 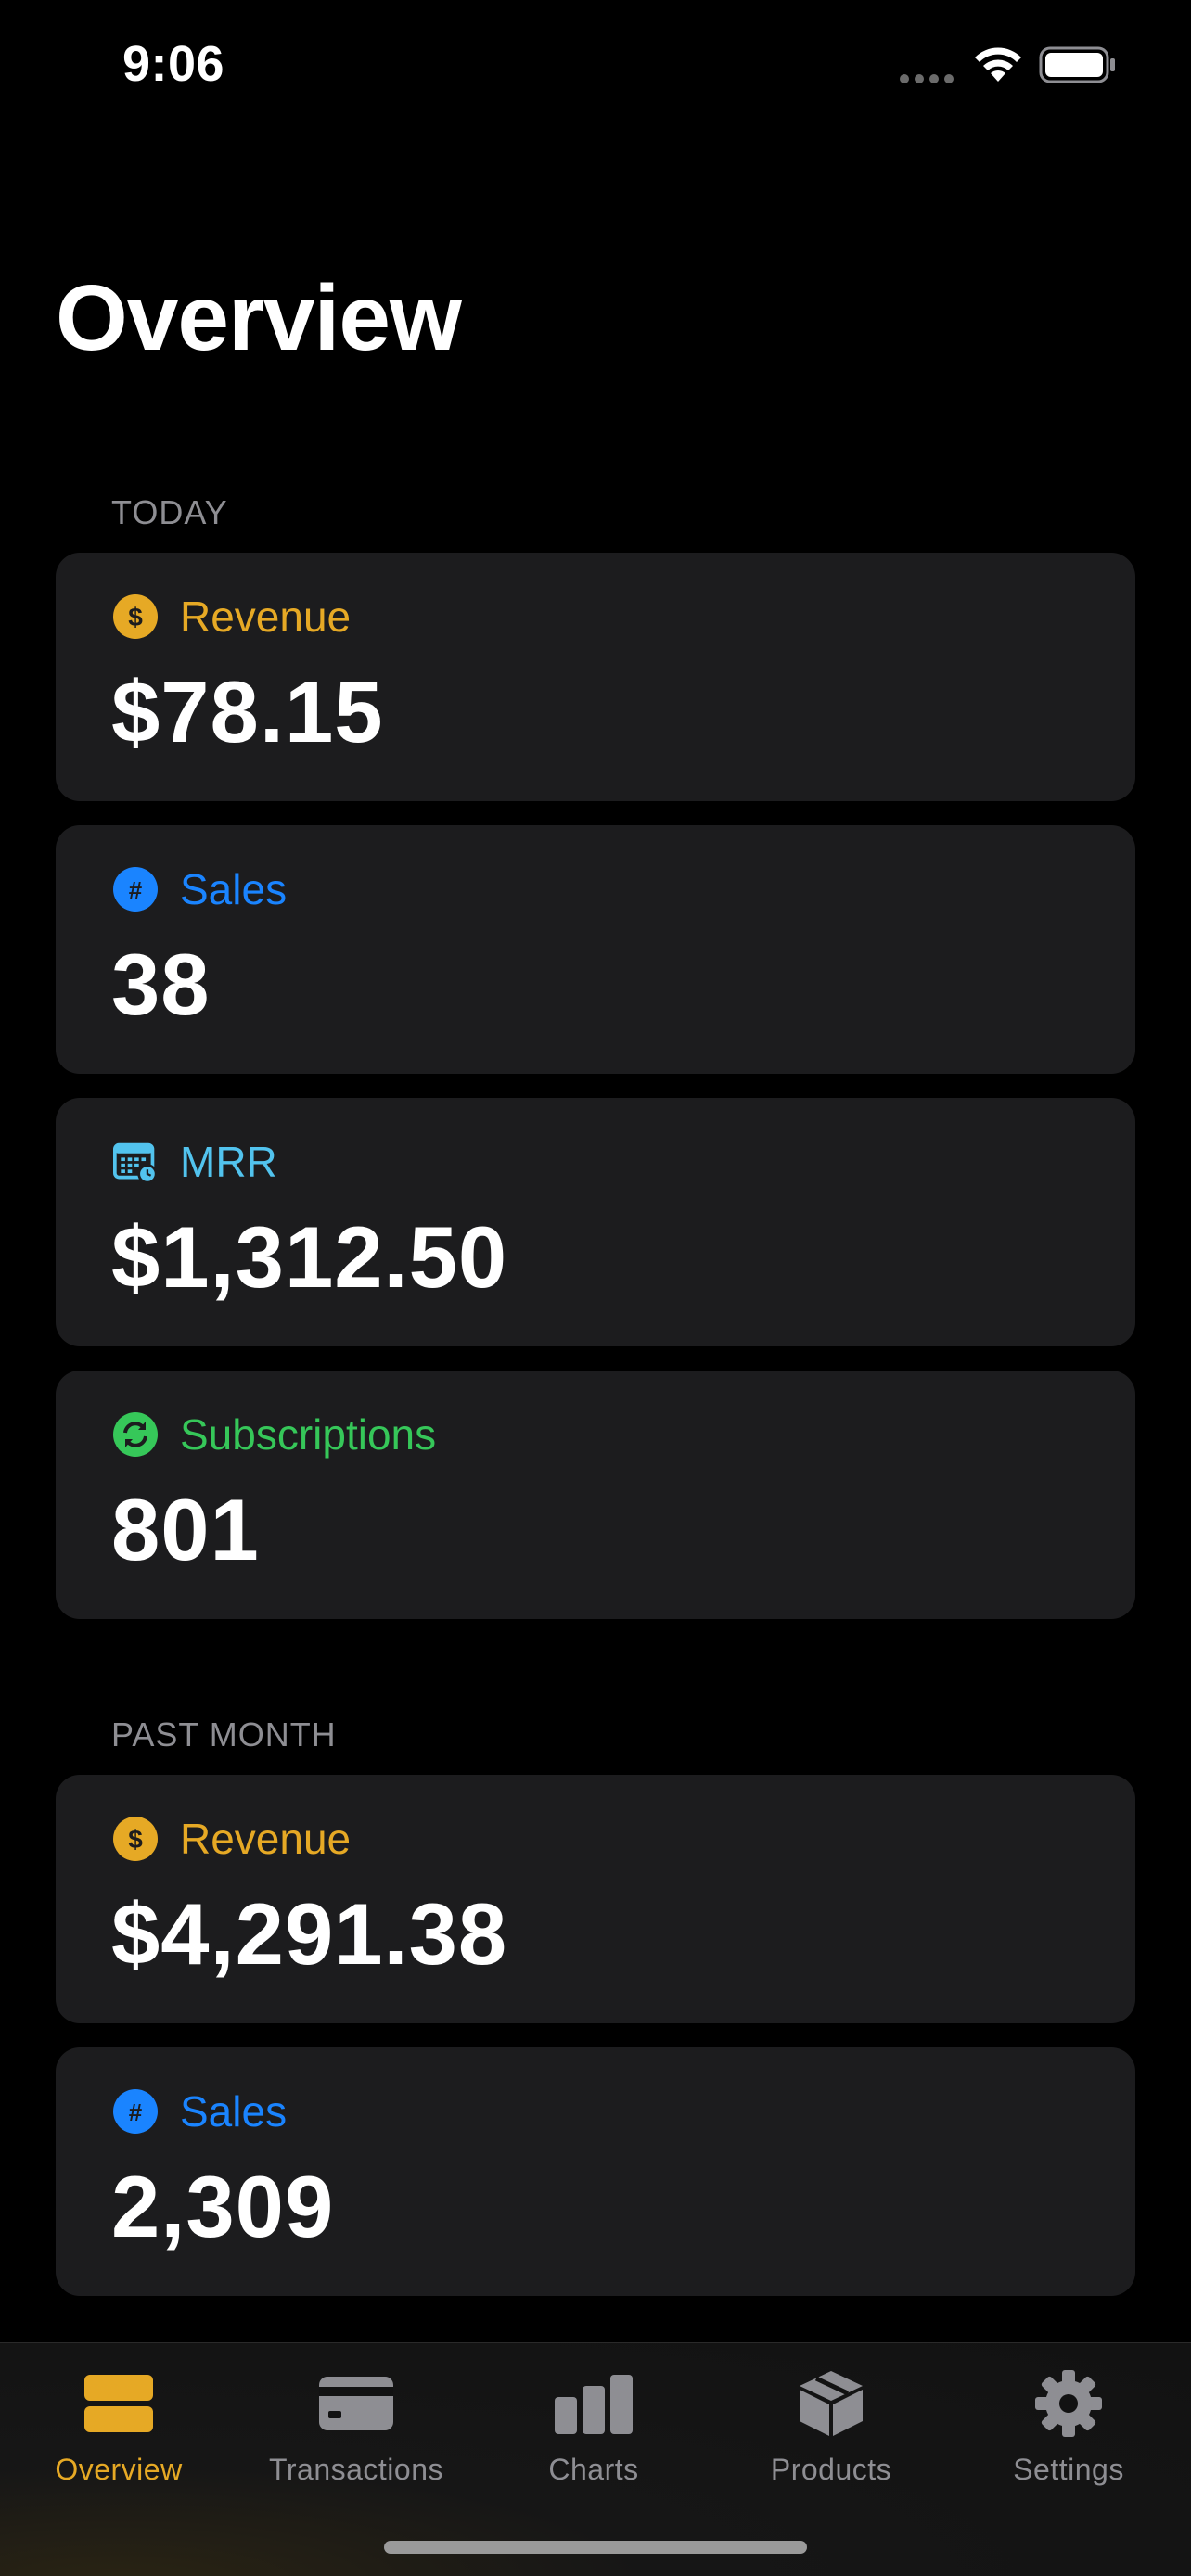 I want to click on bar-chart-icon, so click(x=593, y=2404).